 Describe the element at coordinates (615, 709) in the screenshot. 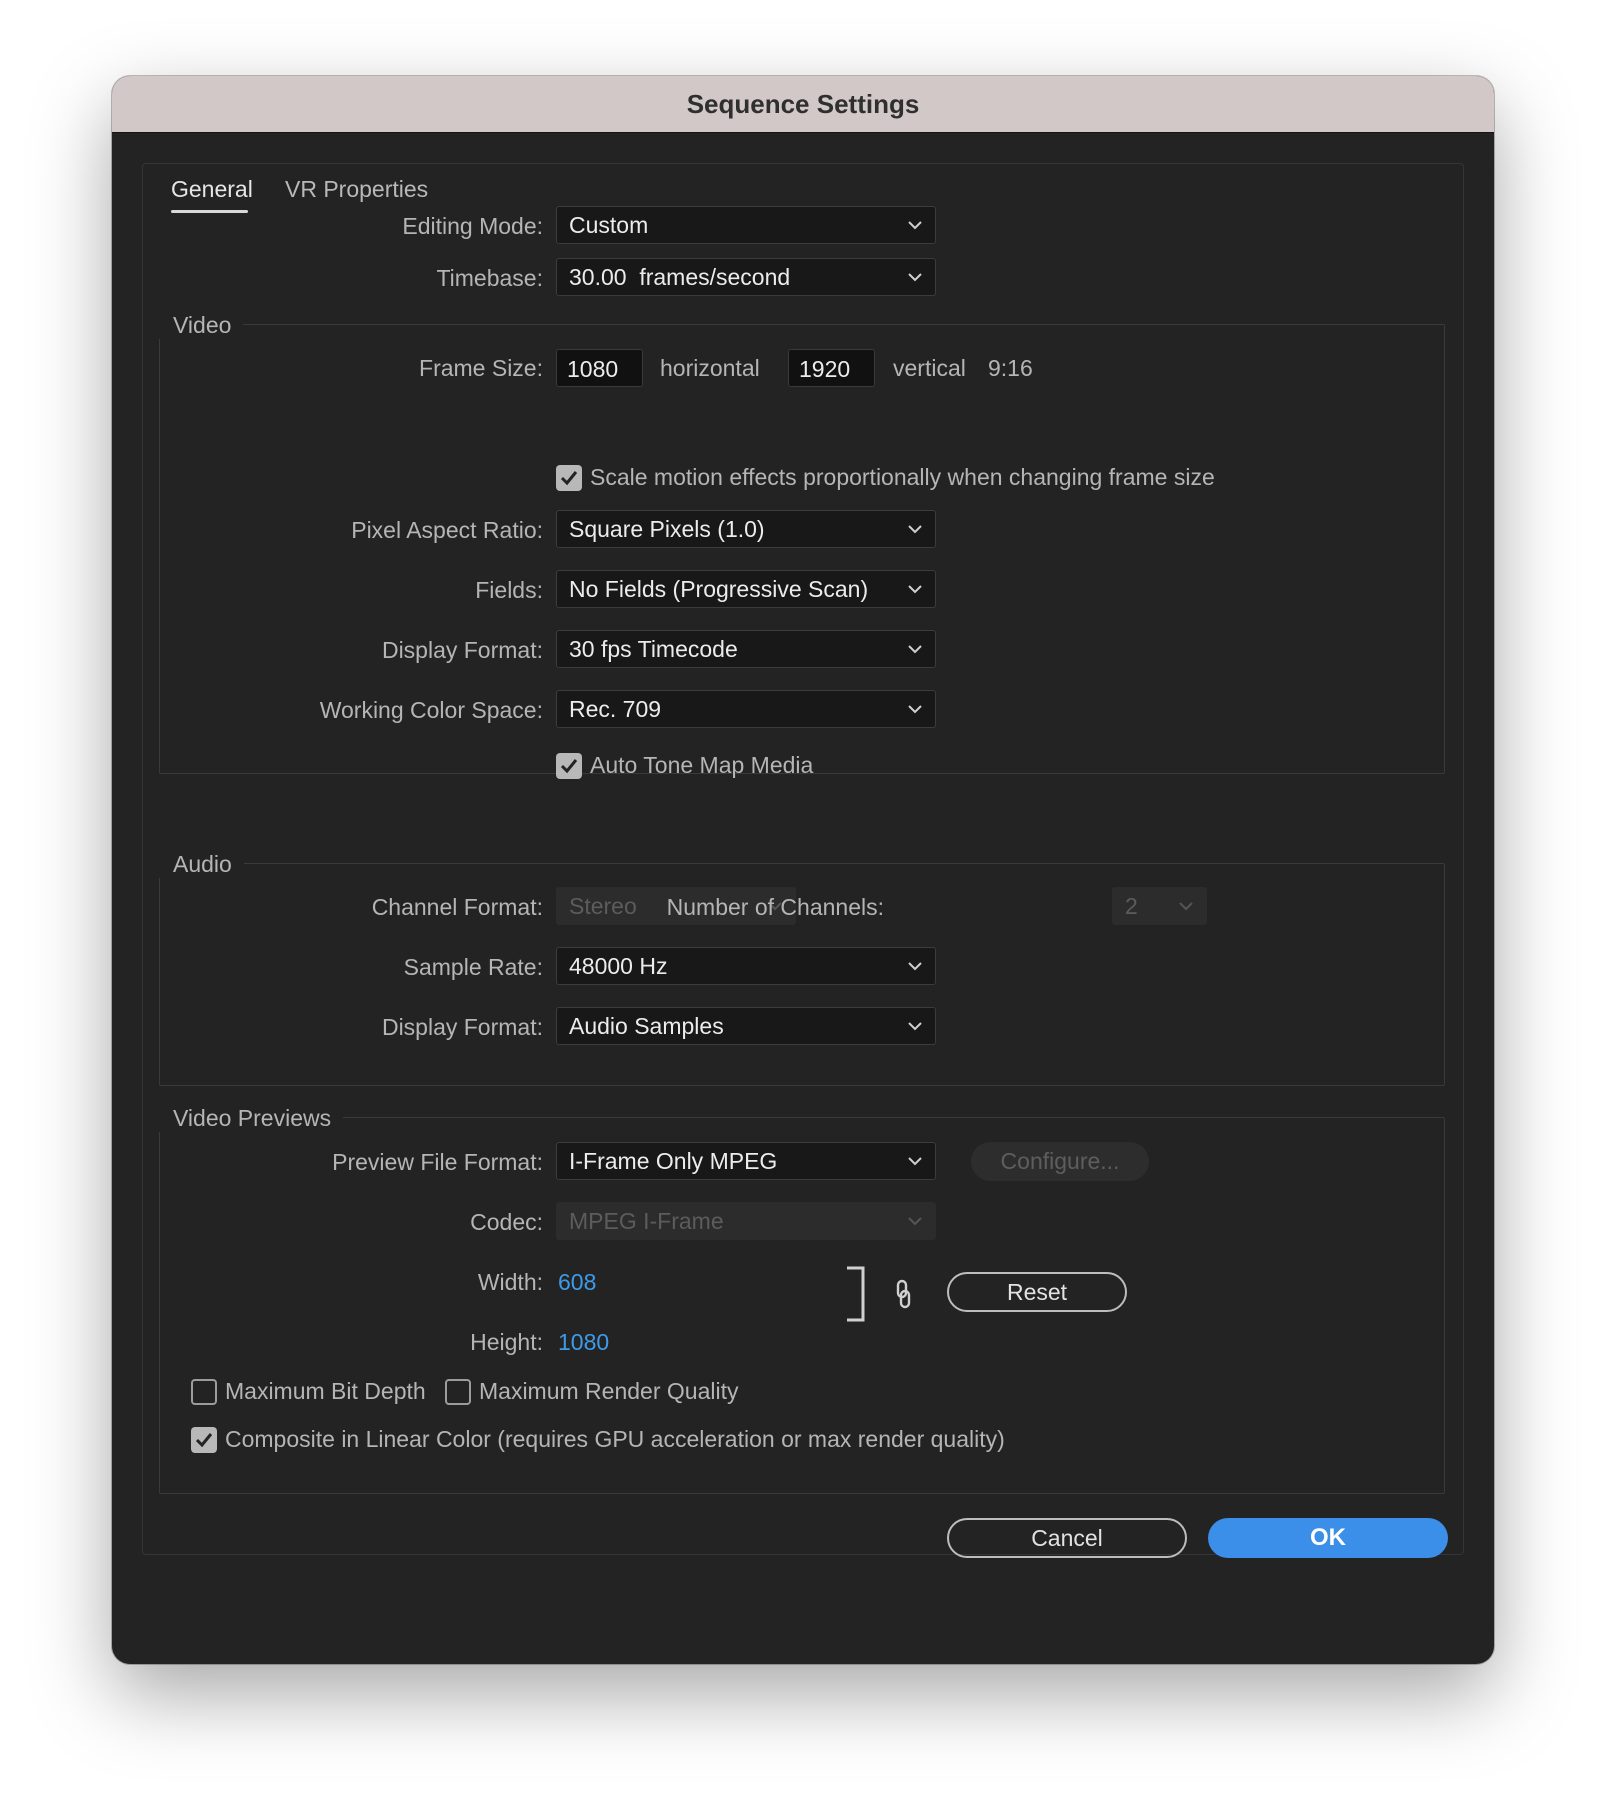

I see `working-color-space-value: Rec. 709` at that location.